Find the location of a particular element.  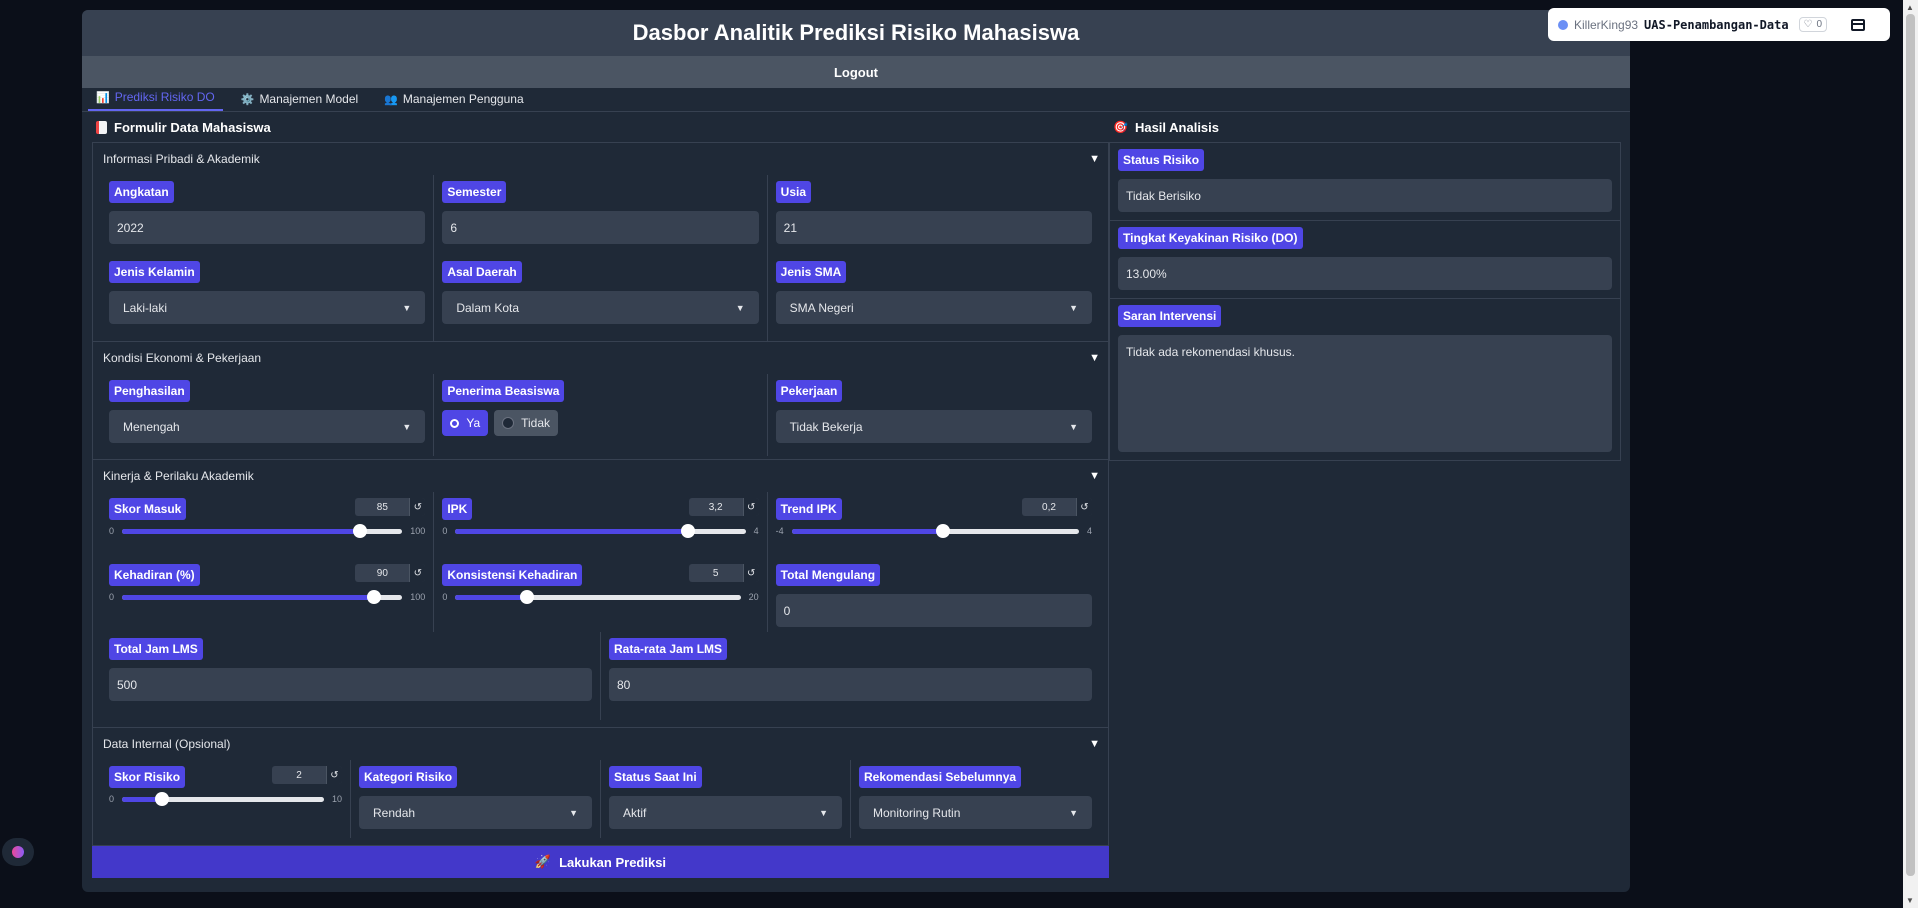

space-badge: KillerKing93 UAS-Penambangan-Data ♡ 0 is located at coordinates (1719, 24).